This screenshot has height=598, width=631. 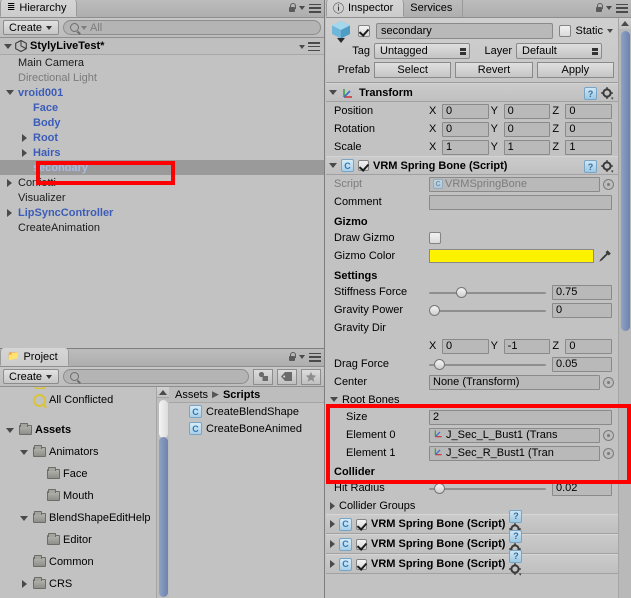 I want to click on tab-inspector: ⓘ Inspector, so click(x=365, y=8).